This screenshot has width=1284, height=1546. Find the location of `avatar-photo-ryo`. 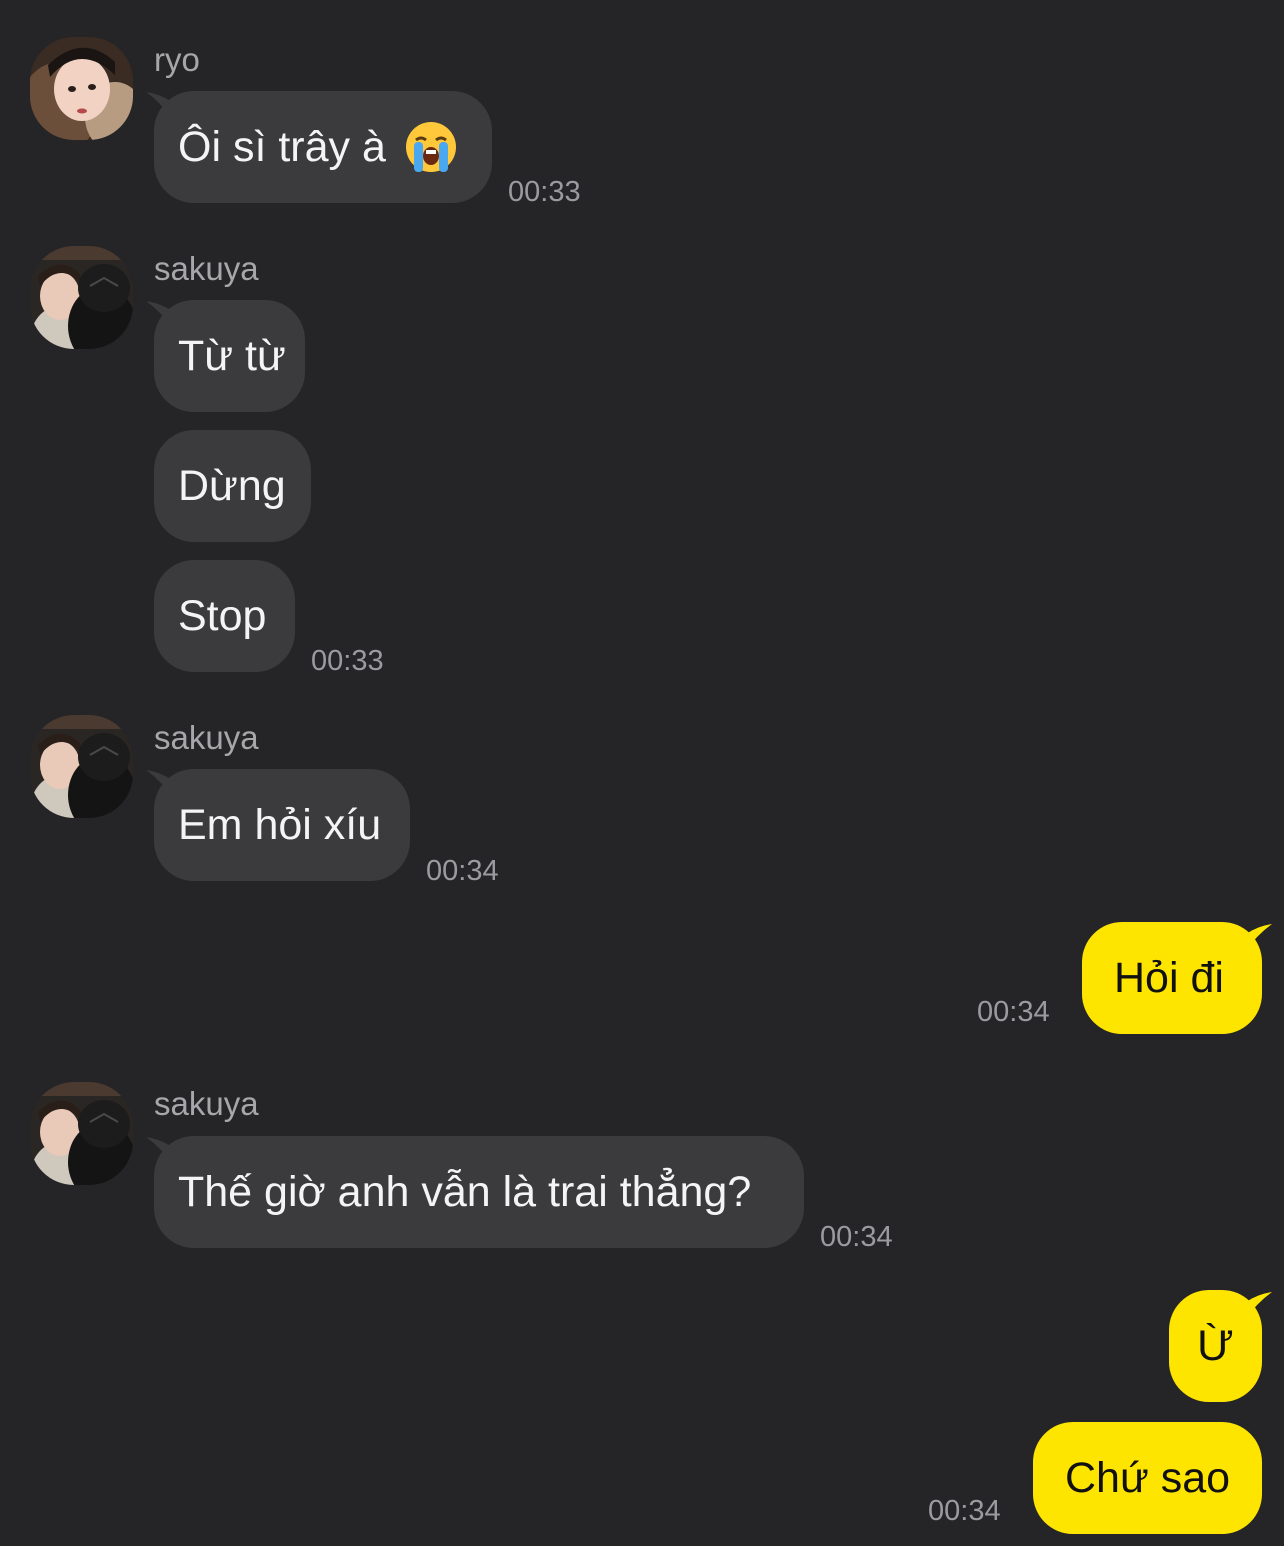

avatar-photo-ryo is located at coordinates (81, 88).